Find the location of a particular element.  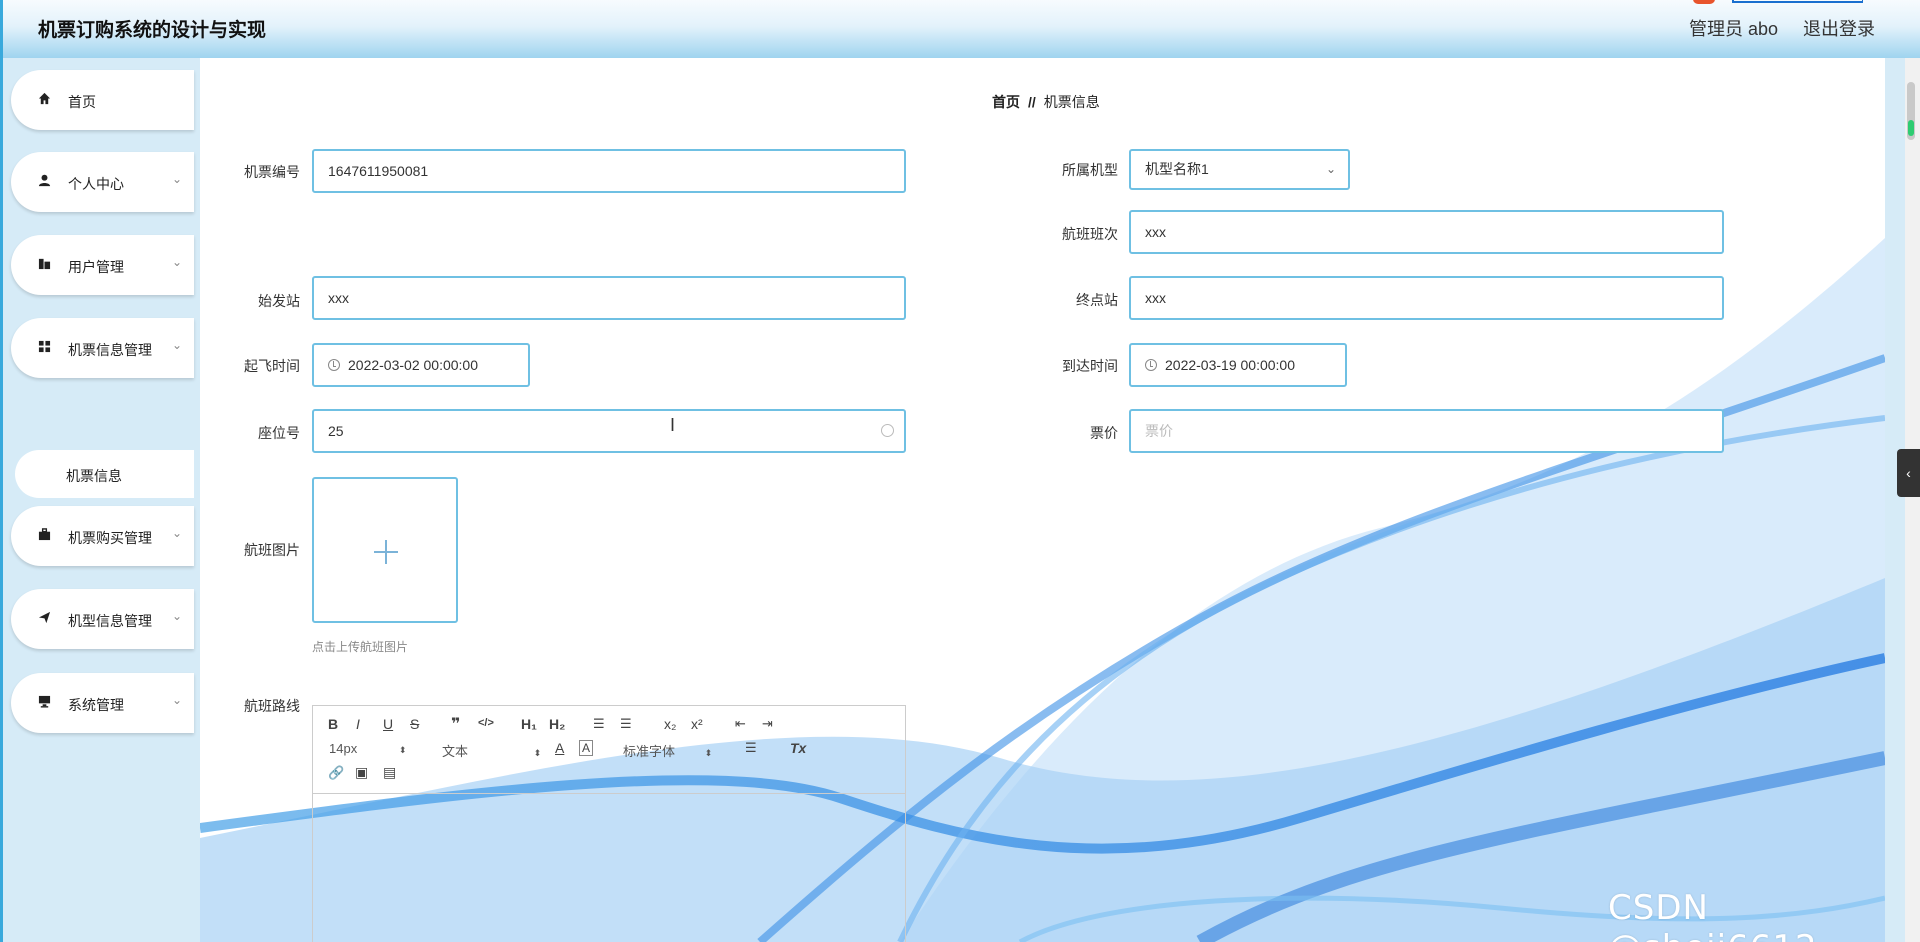

strike-button: S is located at coordinates (414, 724).